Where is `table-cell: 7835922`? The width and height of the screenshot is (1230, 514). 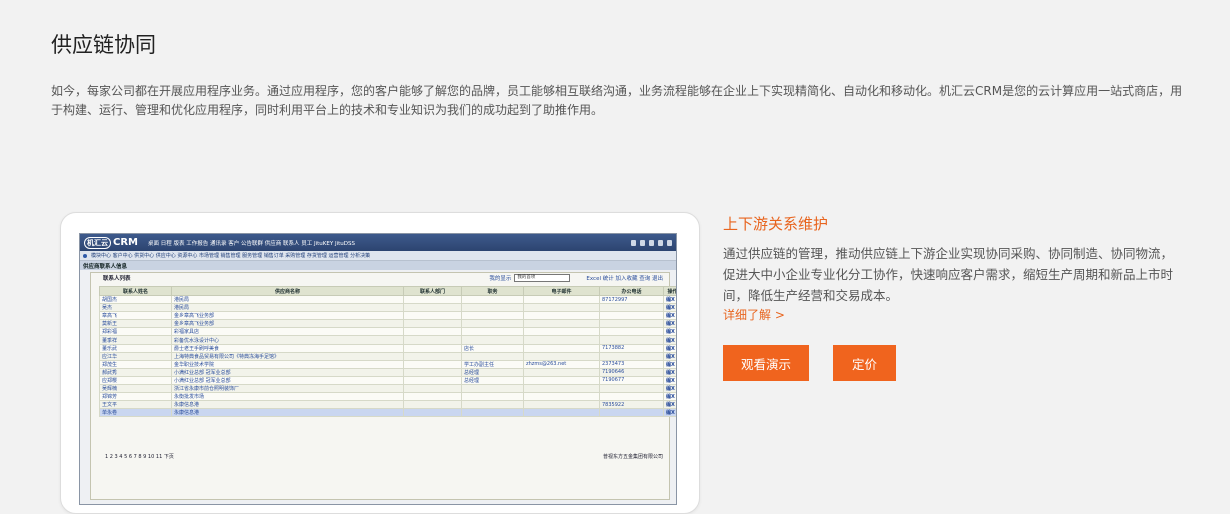
table-cell: 7835922 is located at coordinates (631, 405).